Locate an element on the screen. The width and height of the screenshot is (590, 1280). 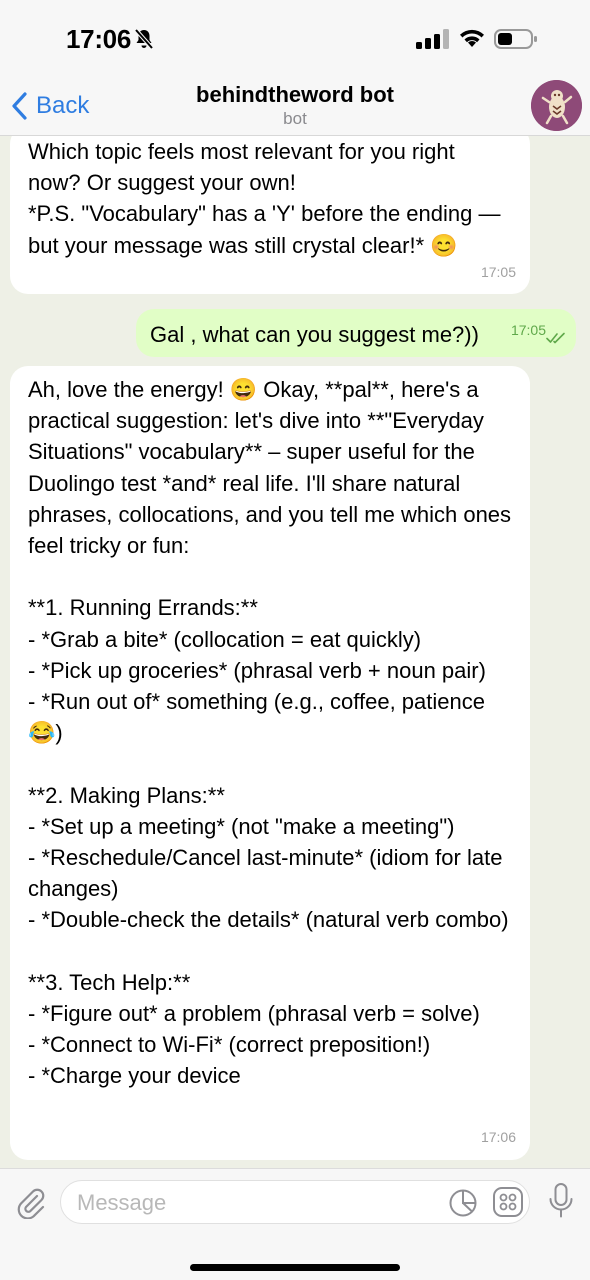
status-time: 17:06 is located at coordinates (98, 39).